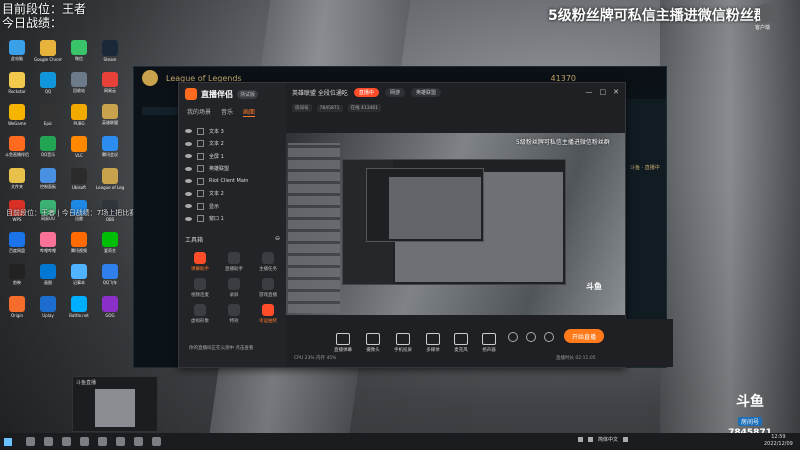 The height and width of the screenshot is (450, 800). What do you see at coordinates (268, 288) in the screenshot?
I see `toolbox-item: 游戏直播` at bounding box center [268, 288].